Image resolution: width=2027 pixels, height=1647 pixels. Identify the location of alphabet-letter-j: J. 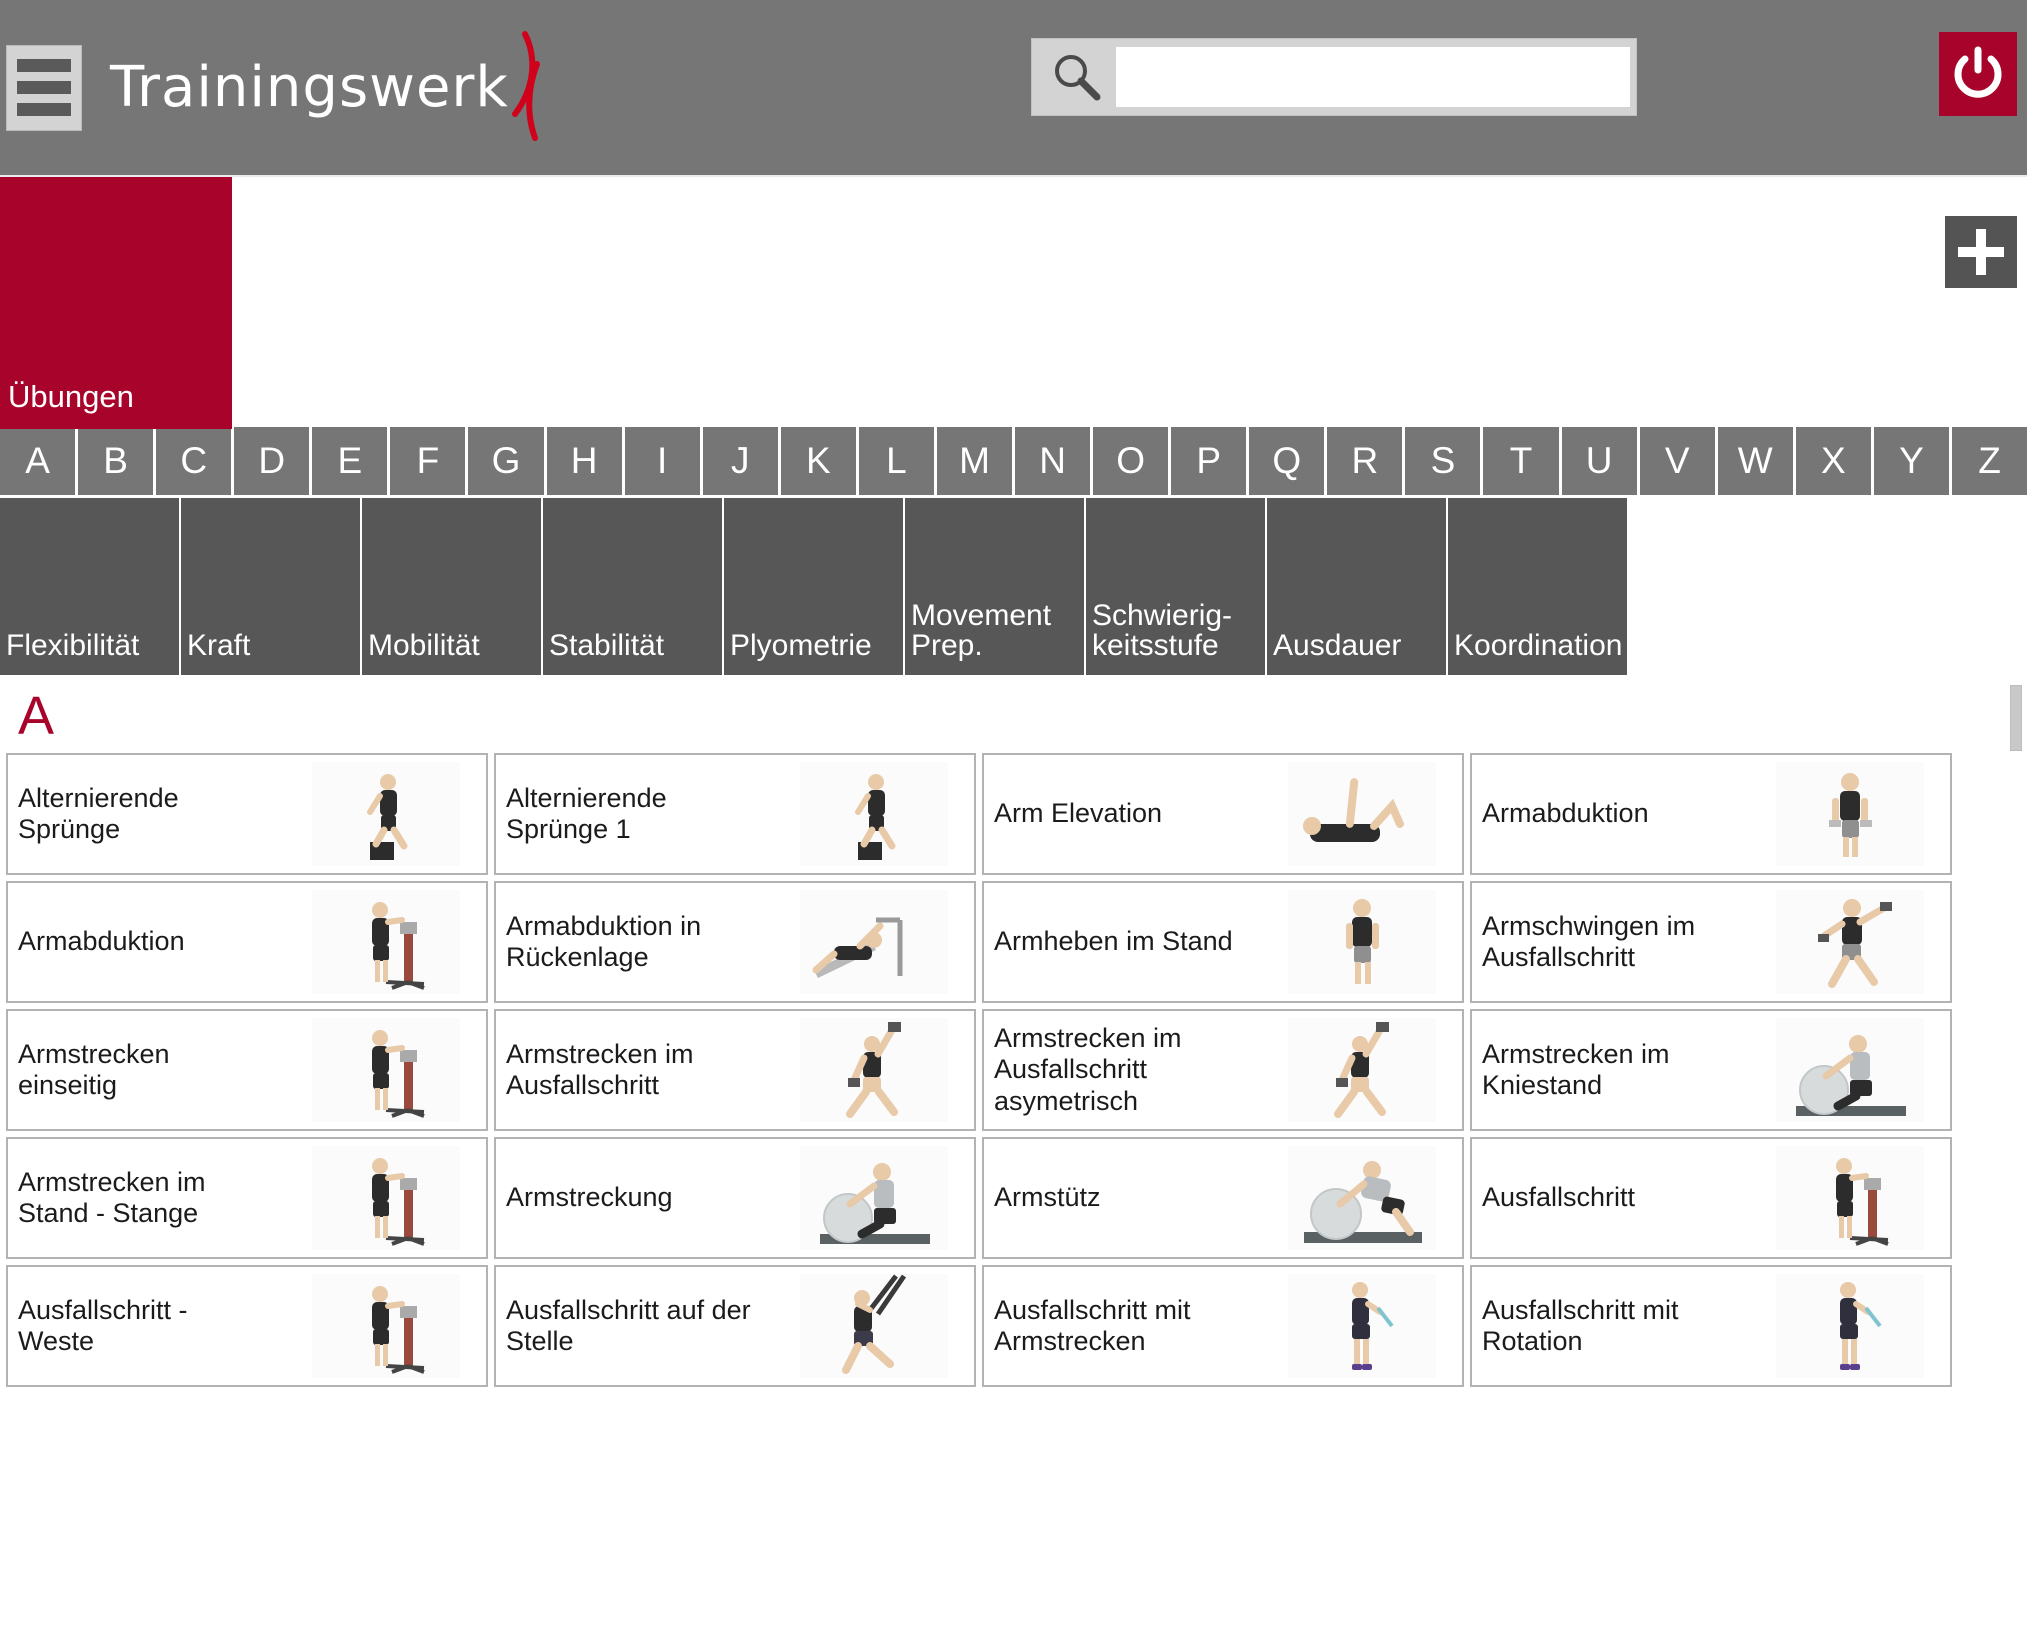
(741, 461).